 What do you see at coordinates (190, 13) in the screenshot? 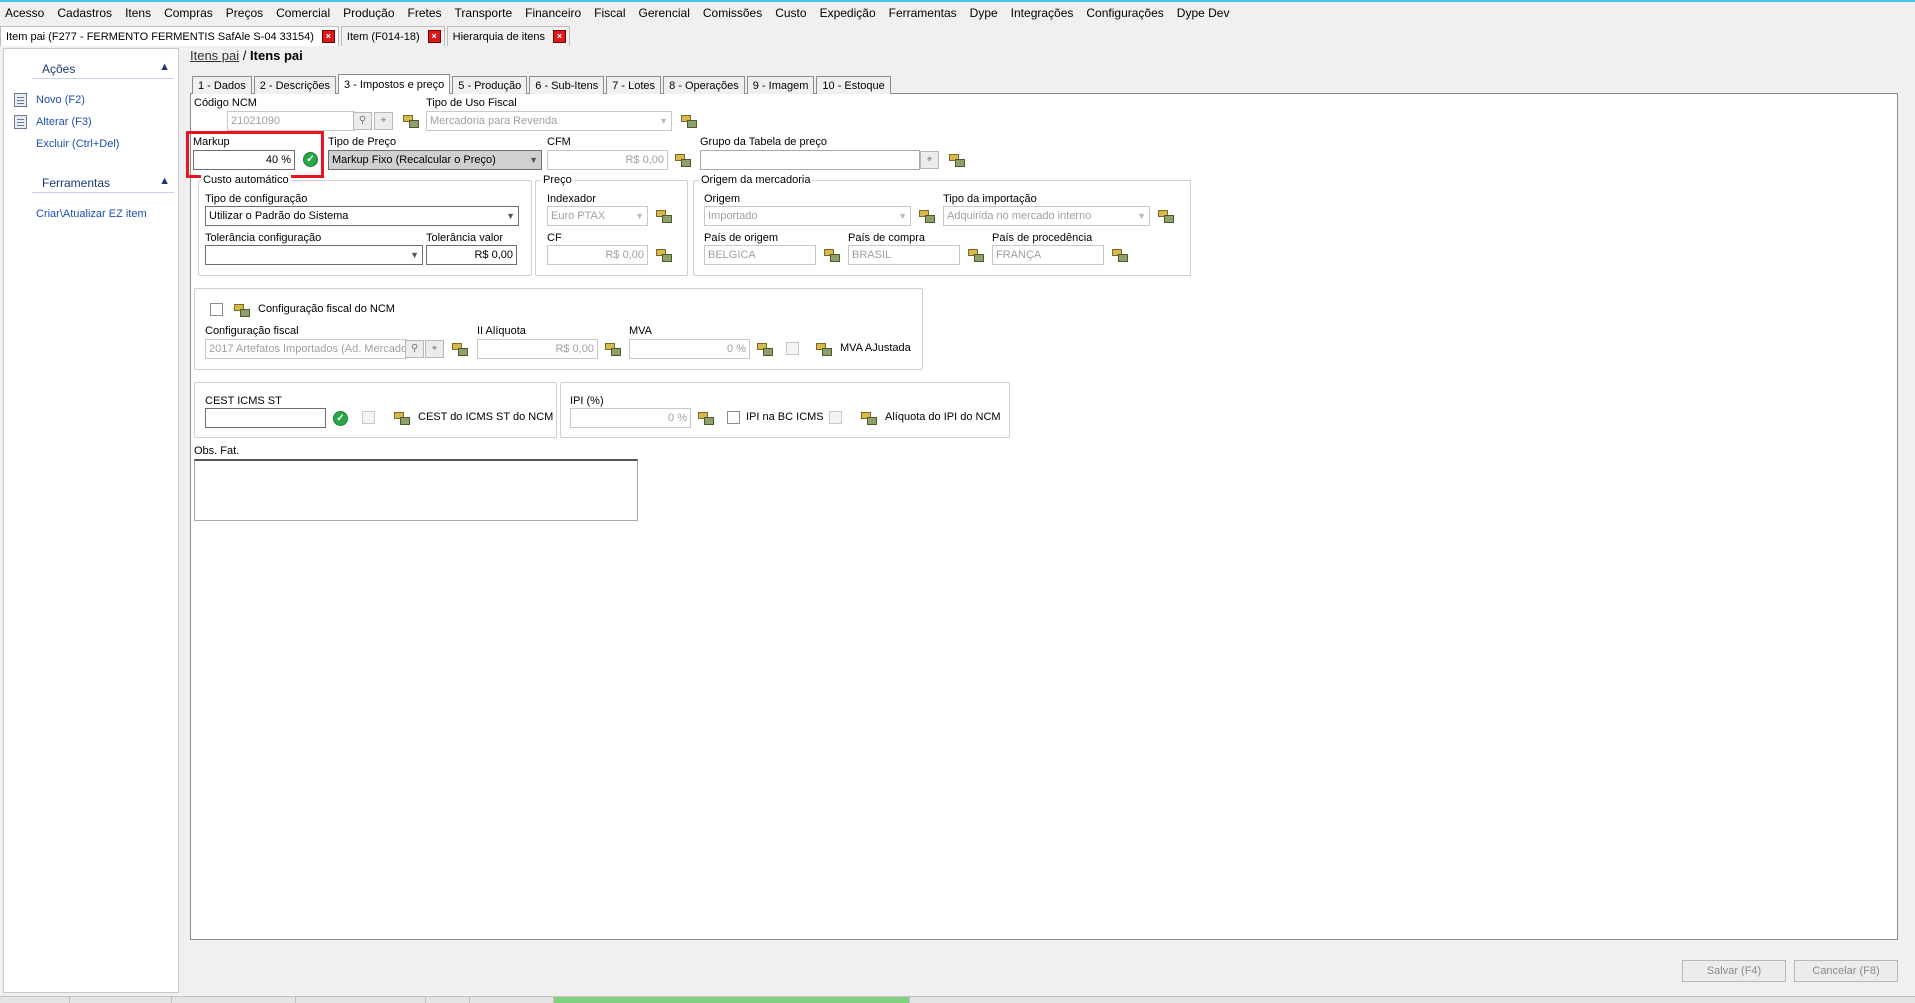
I see `menu-compras: Compras` at bounding box center [190, 13].